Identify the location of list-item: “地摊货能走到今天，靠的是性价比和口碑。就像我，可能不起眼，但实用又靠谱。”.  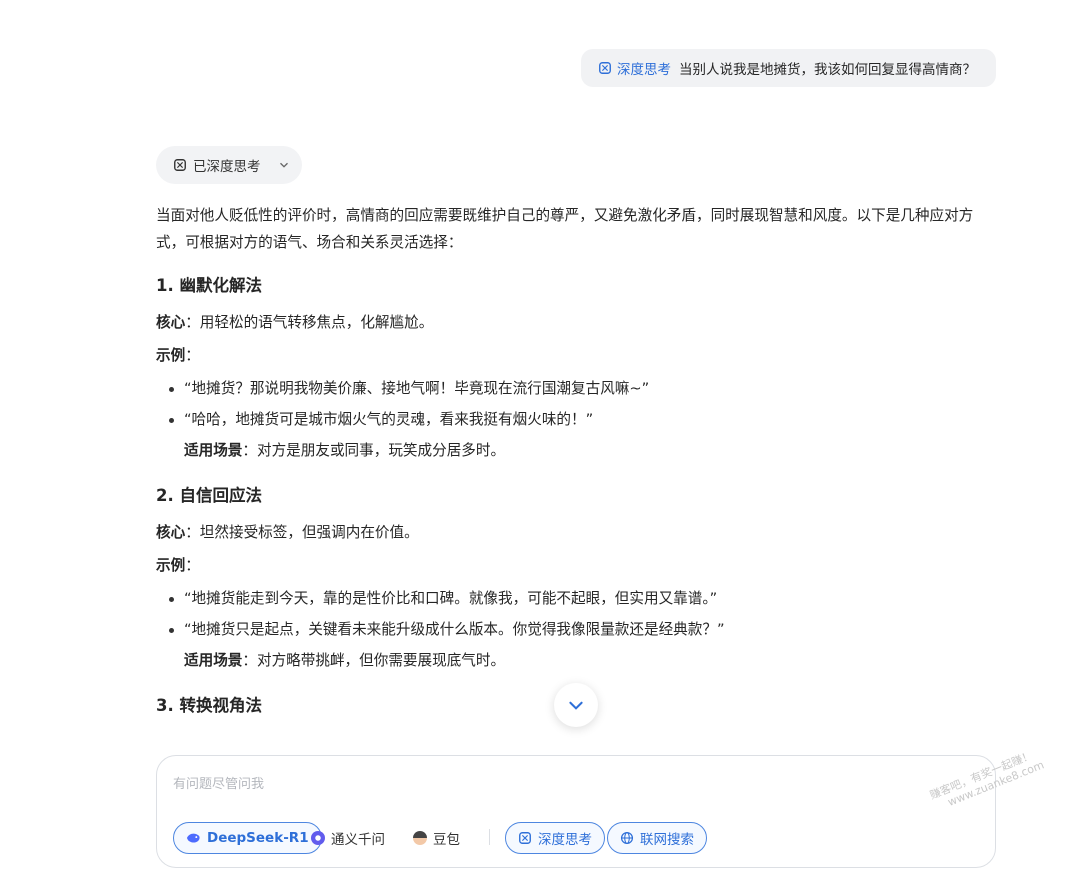
(577, 599).